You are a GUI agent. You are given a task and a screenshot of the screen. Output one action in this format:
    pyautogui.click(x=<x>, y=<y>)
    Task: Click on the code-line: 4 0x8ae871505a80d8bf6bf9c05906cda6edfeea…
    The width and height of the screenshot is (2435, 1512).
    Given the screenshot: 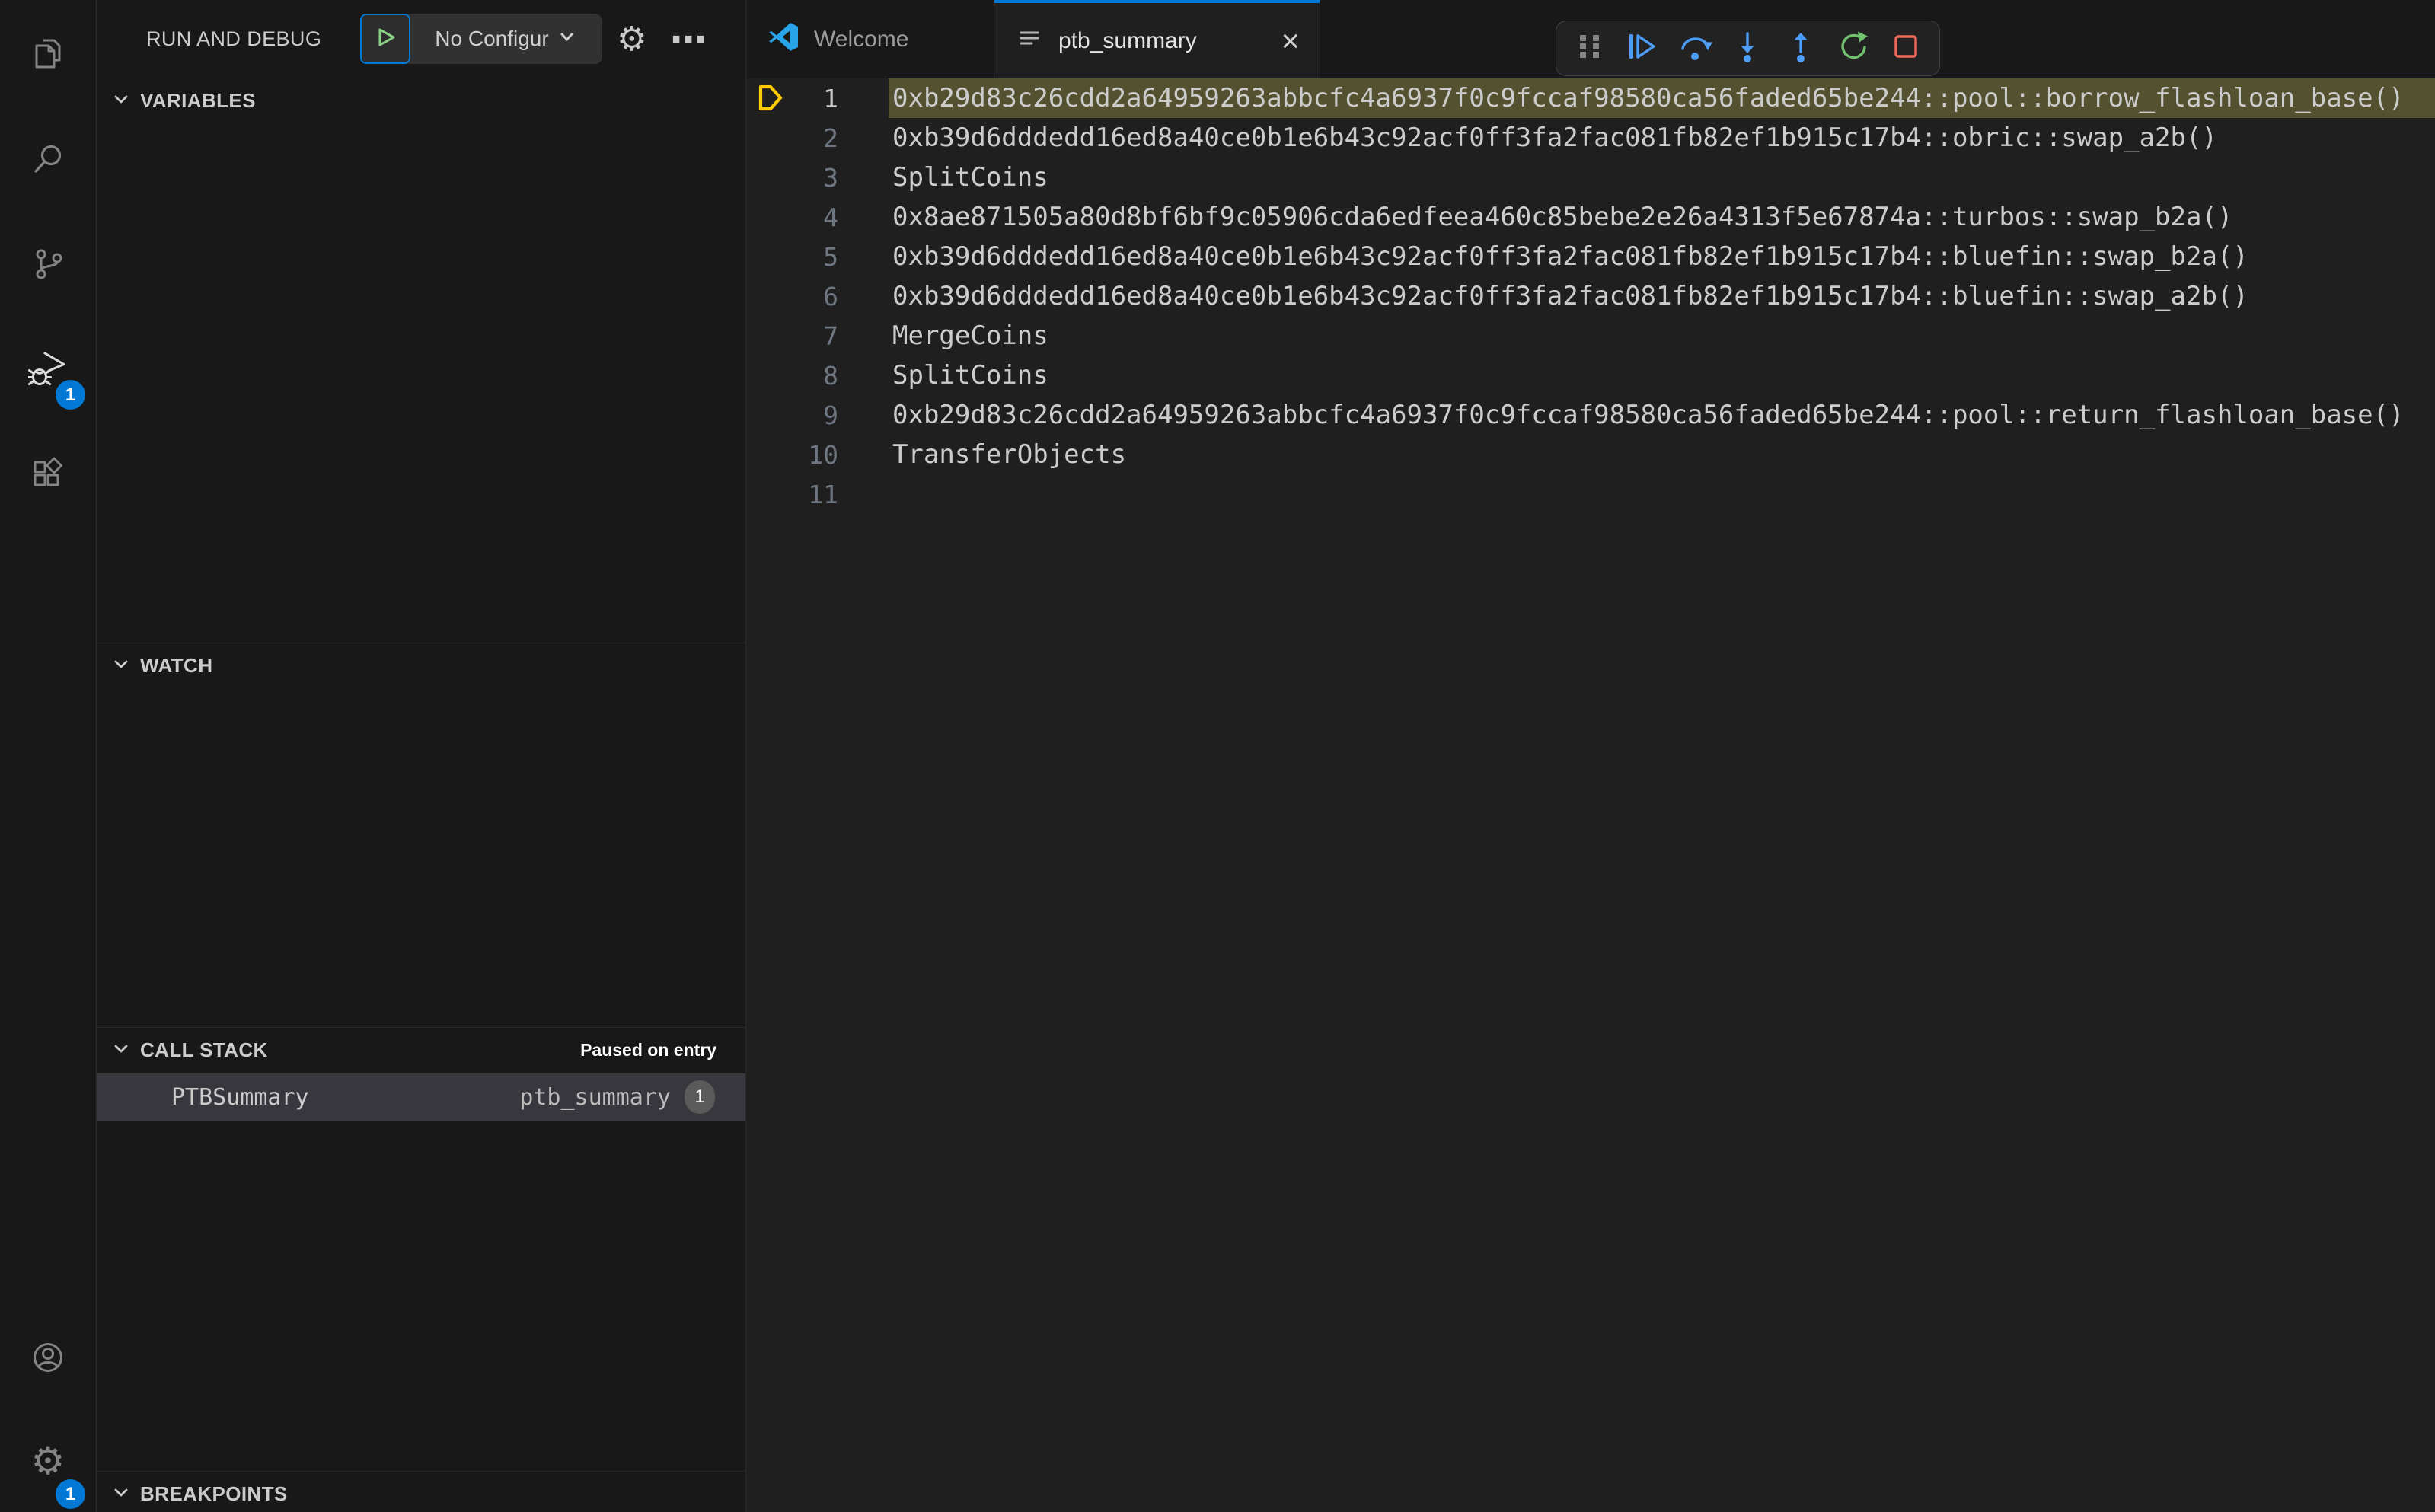 What is the action you would take?
    pyautogui.click(x=1591, y=217)
    